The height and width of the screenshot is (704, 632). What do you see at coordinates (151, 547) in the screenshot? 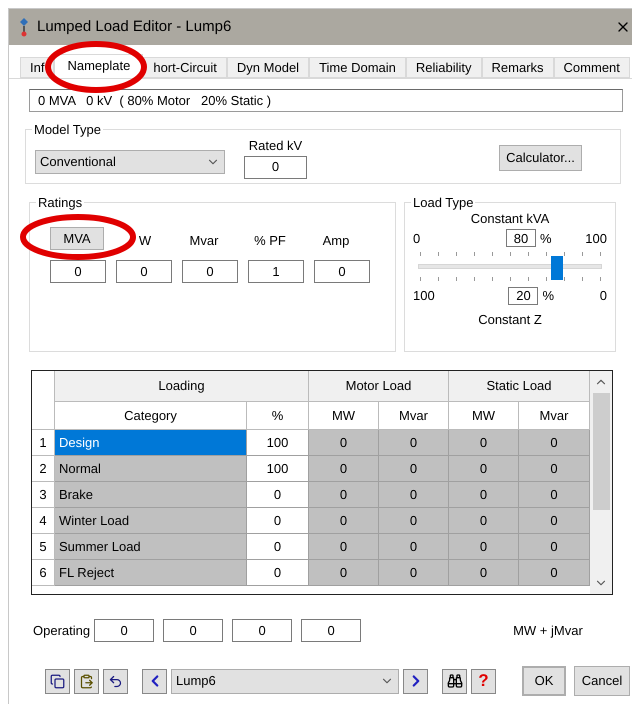
I see `table-cell: Summer Load` at bounding box center [151, 547].